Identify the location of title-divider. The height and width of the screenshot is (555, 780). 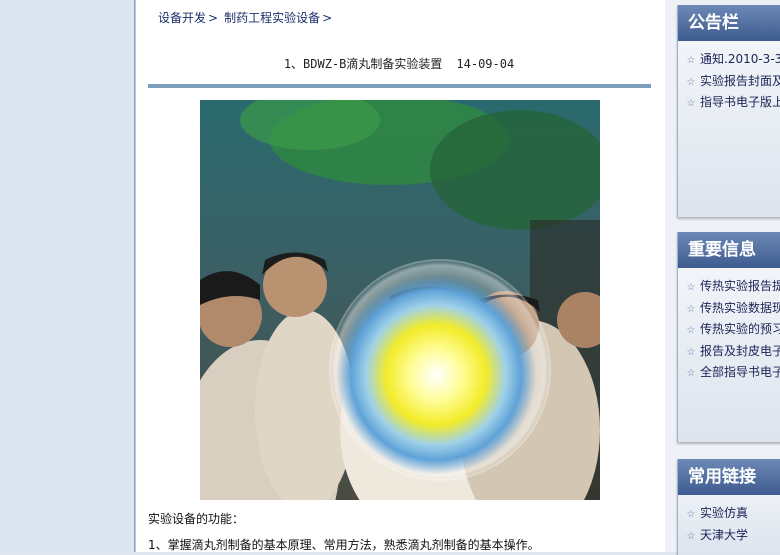
(399, 86).